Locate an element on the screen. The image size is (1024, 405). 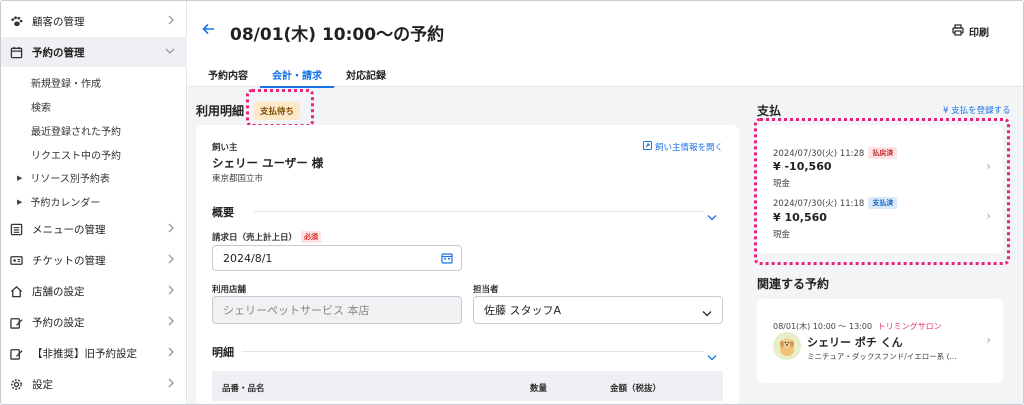
sidebar-item-label: 設定 is located at coordinates (42, 384).